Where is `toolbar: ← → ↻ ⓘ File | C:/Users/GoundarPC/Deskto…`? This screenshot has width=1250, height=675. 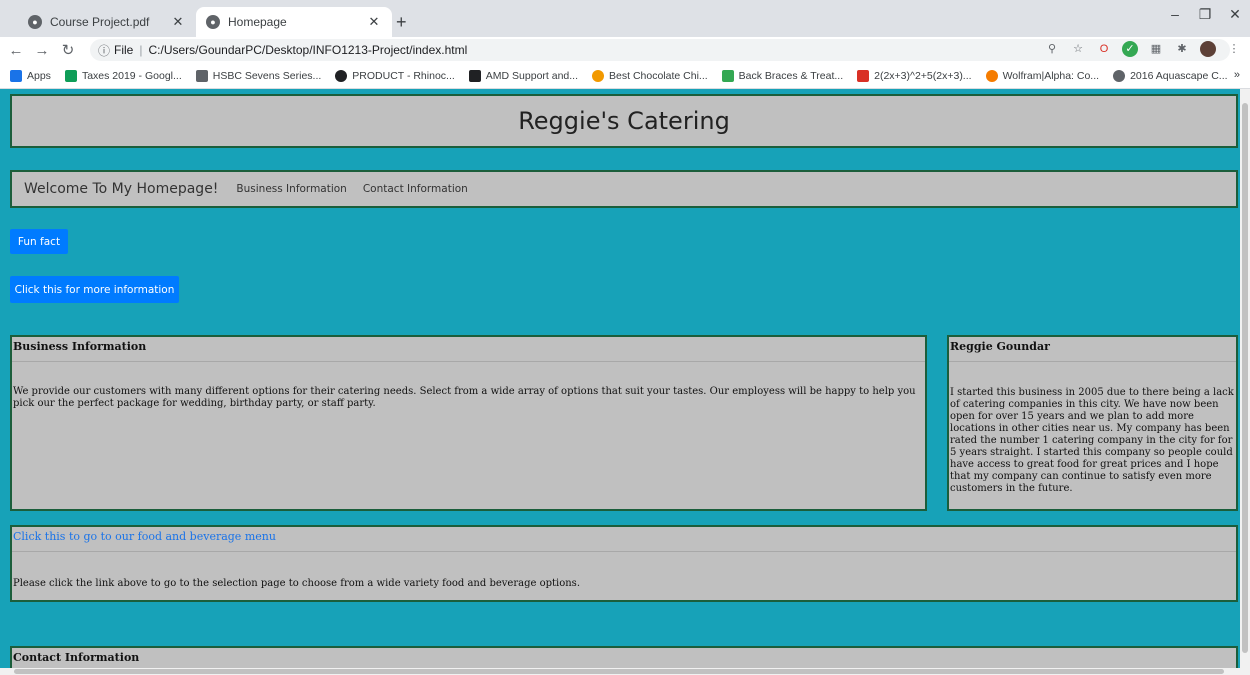
toolbar: ← → ↻ ⓘ File | C:/Users/GoundarPC/Deskto… is located at coordinates (625, 50).